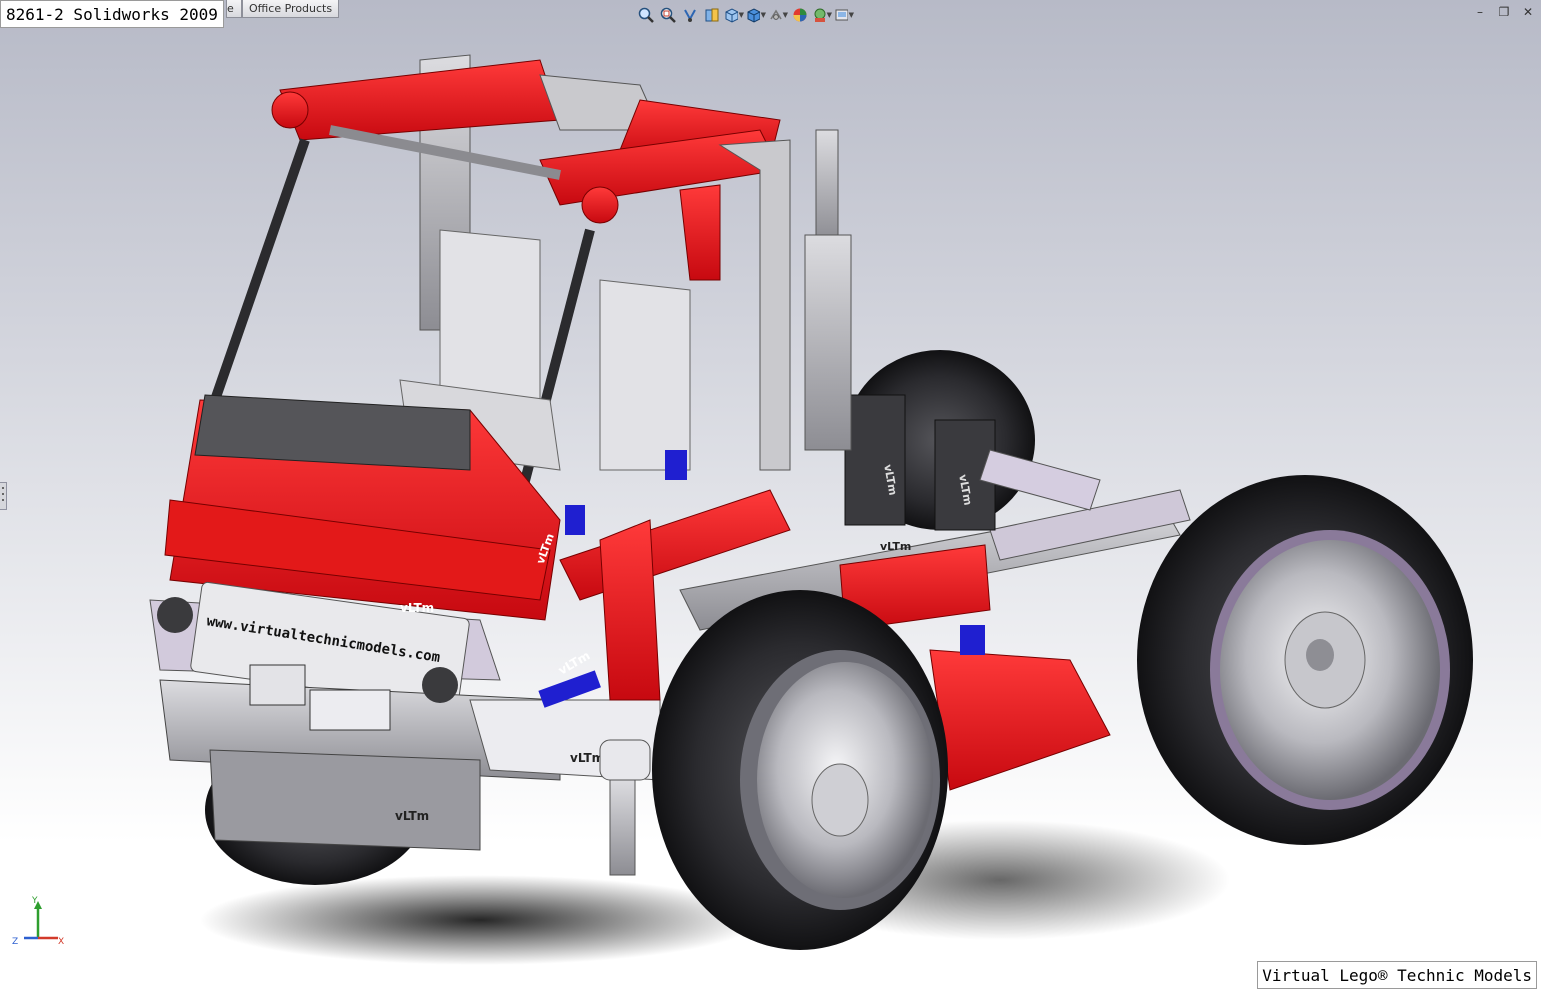 The image size is (1541, 991). I want to click on document-title: 8261-2 Solidworks 2009, so click(112, 14).